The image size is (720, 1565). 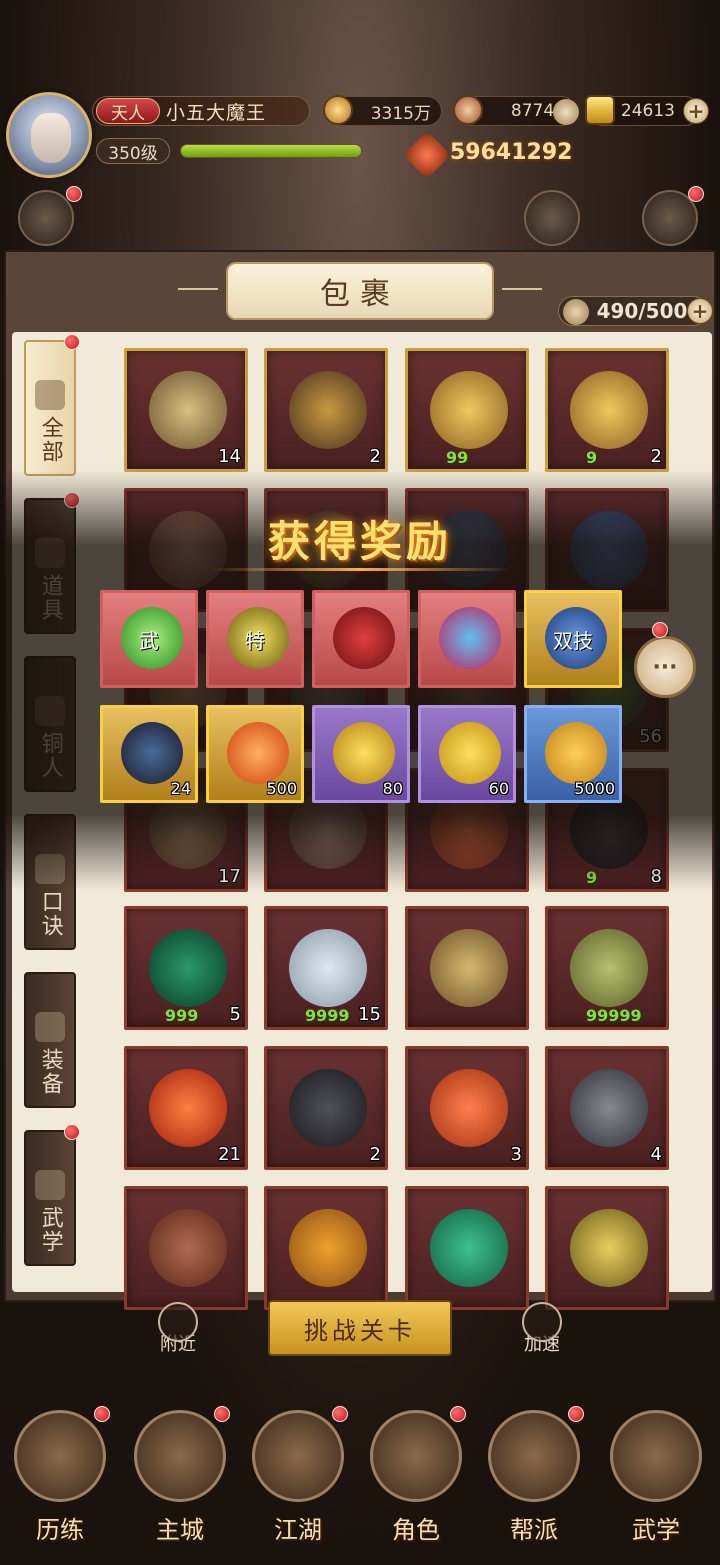 What do you see at coordinates (665, 667) in the screenshot?
I see `chat-button: ···` at bounding box center [665, 667].